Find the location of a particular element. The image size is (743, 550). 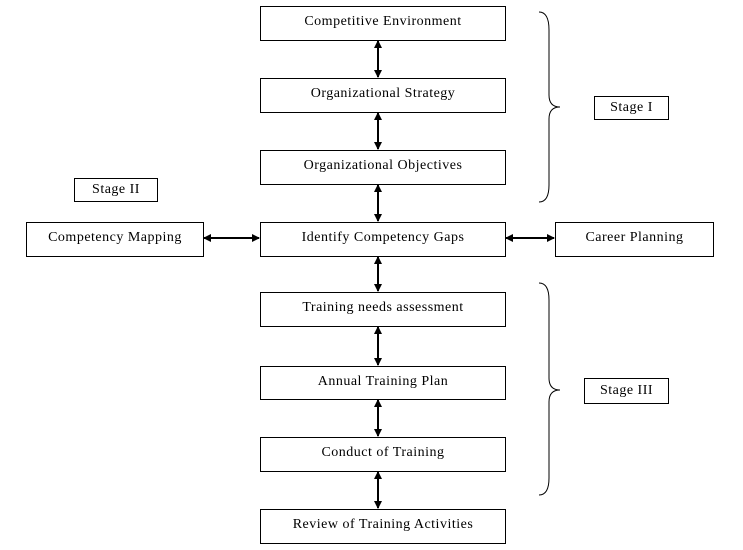

node-conduct-of-training: Conduct of Training is located at coordinates (383, 454).